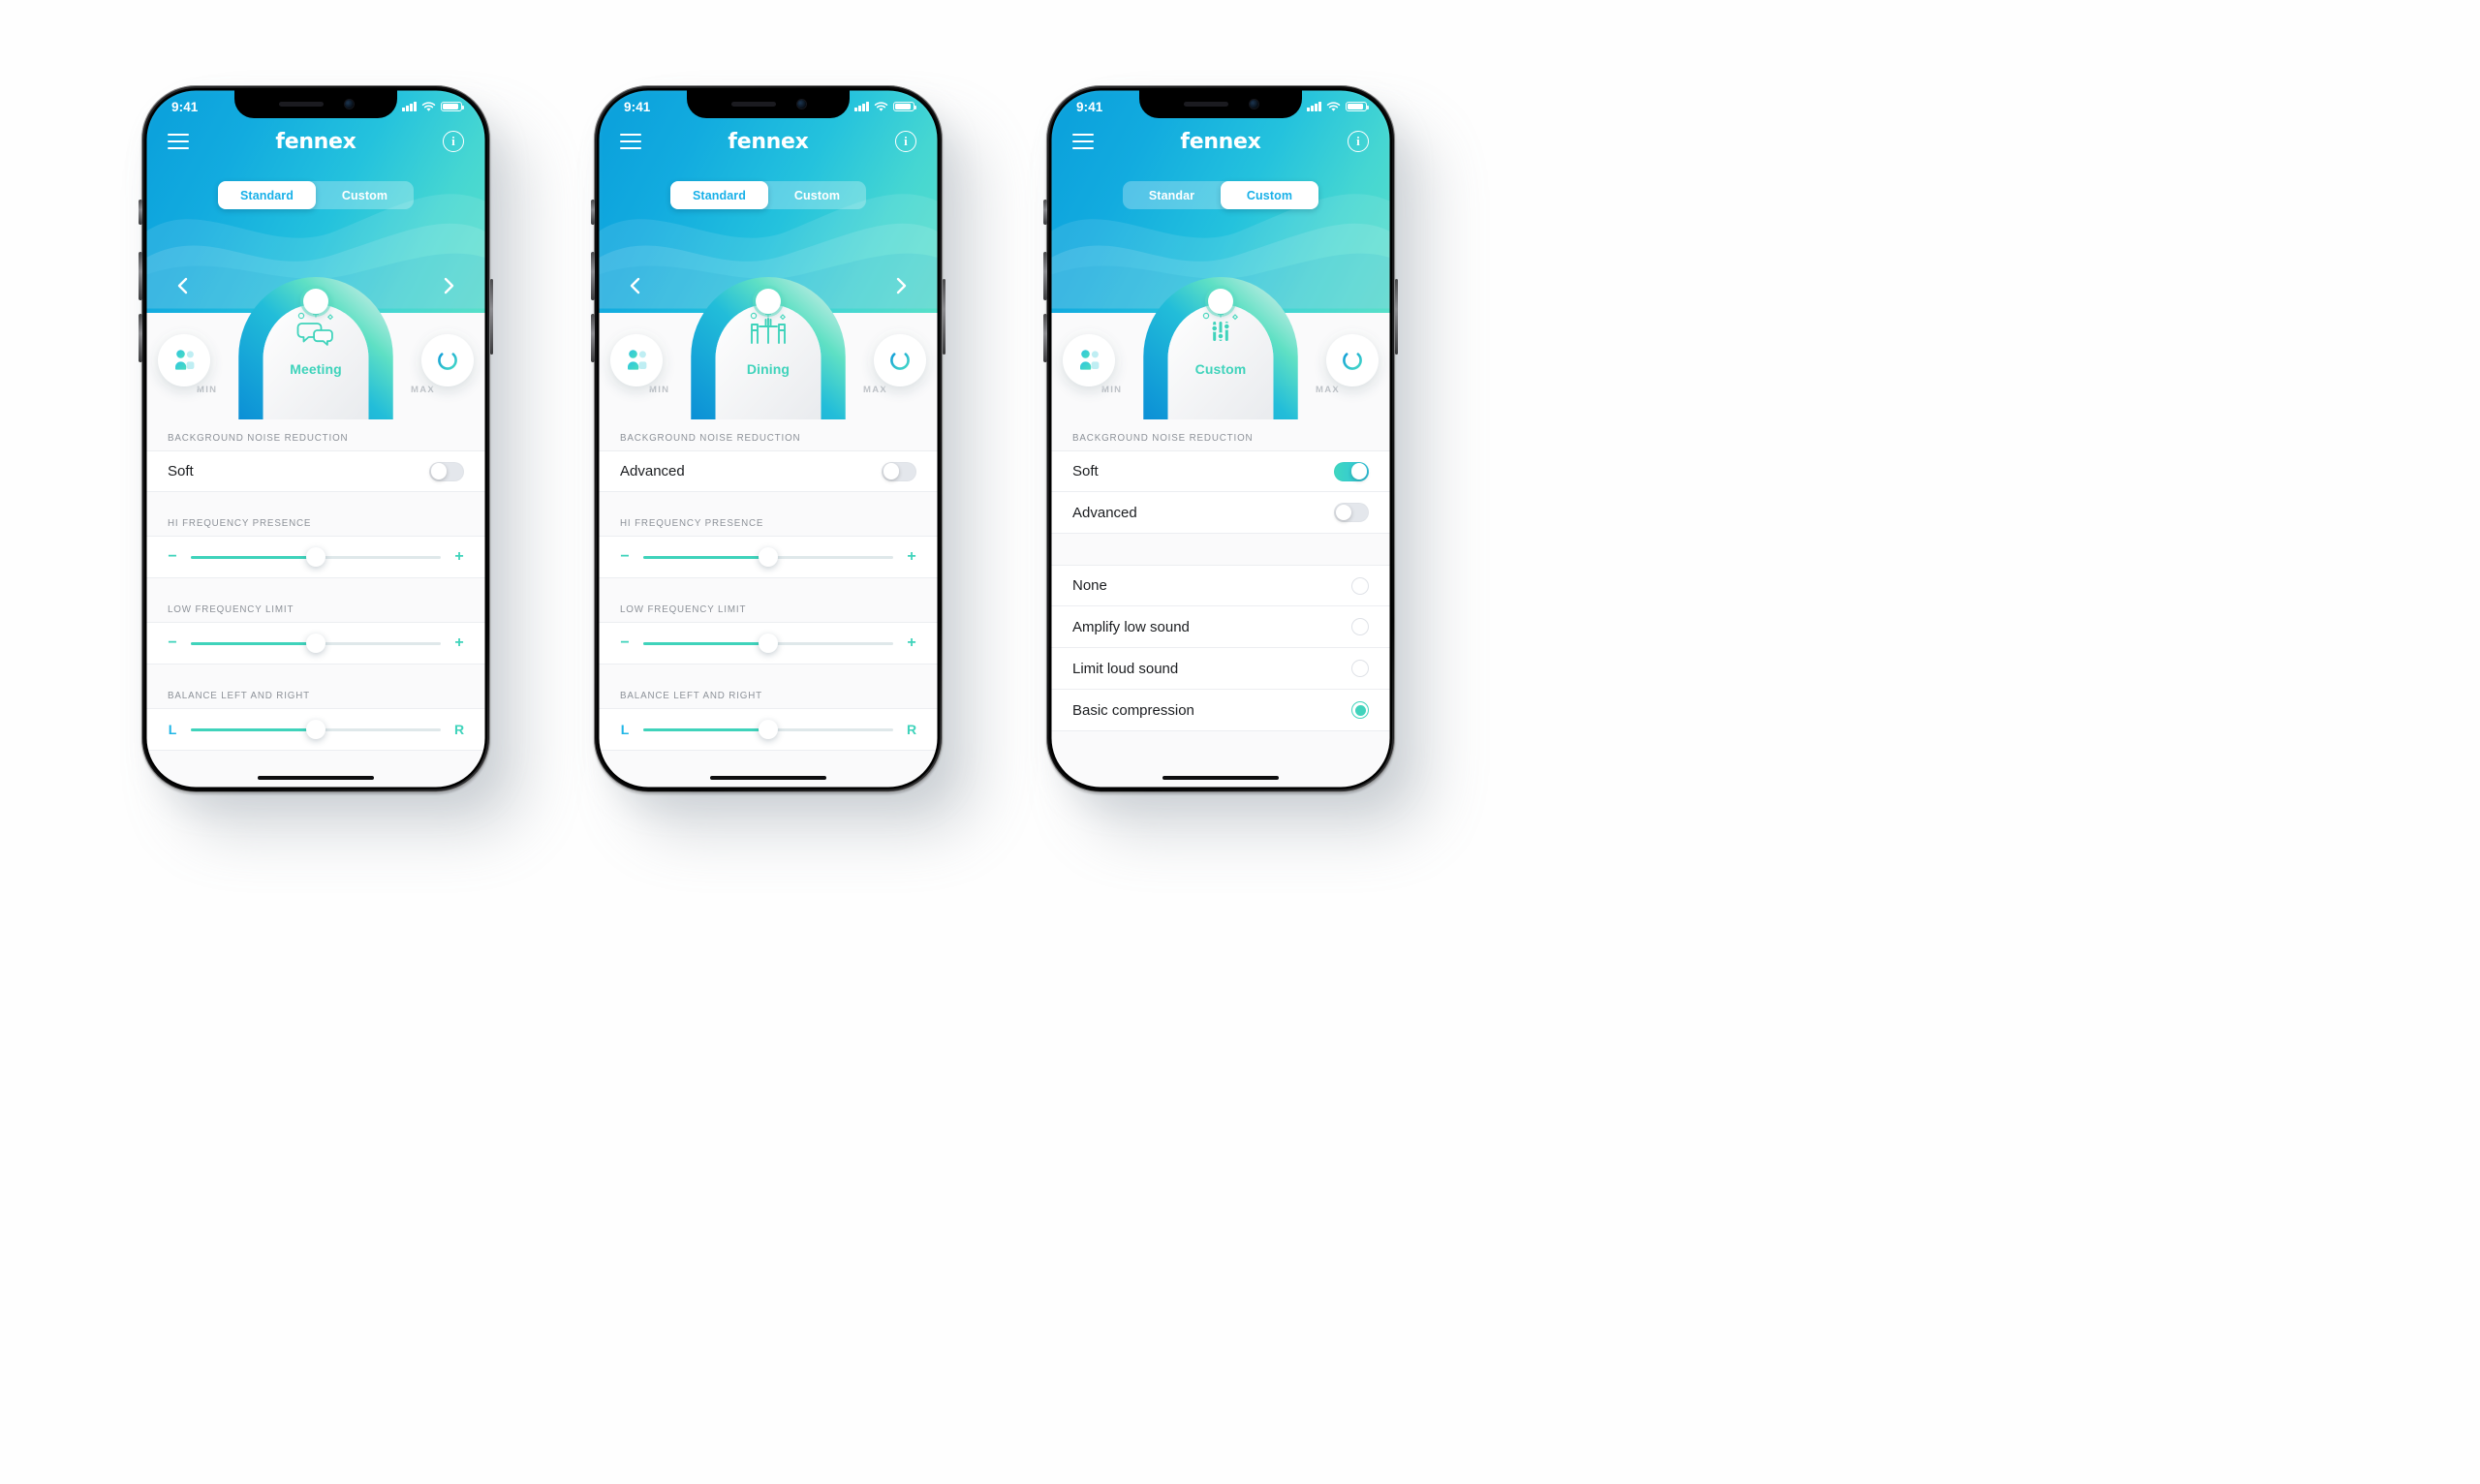  I want to click on row-label: None, so click(1089, 585).